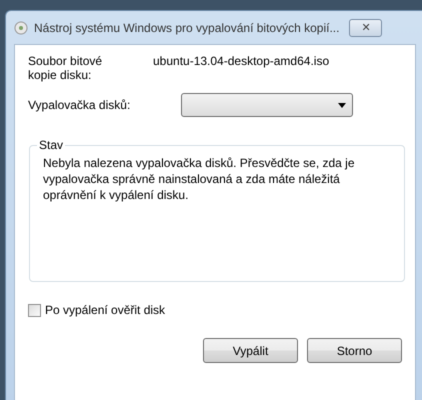 The width and height of the screenshot is (422, 400). What do you see at coordinates (342, 105) in the screenshot?
I see `caret-icon` at bounding box center [342, 105].